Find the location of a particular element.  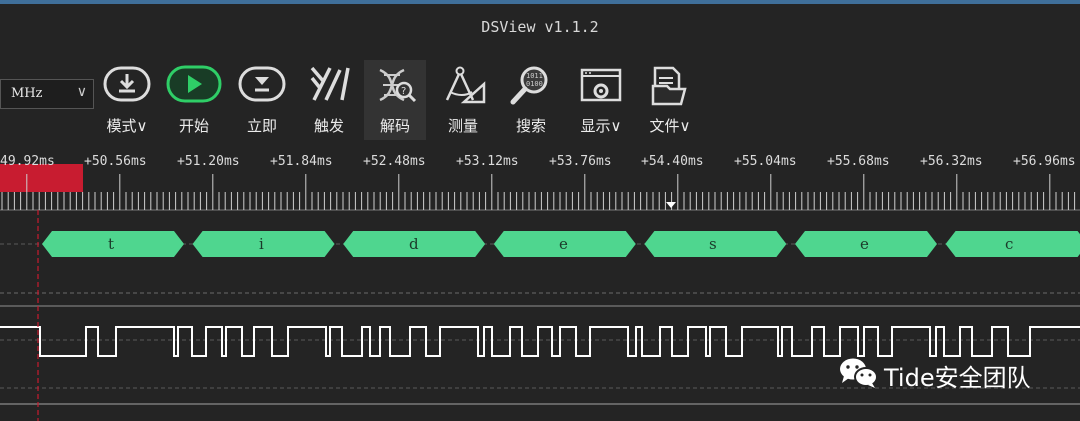

window-title: DSView v1.1.2 is located at coordinates (540, 27).